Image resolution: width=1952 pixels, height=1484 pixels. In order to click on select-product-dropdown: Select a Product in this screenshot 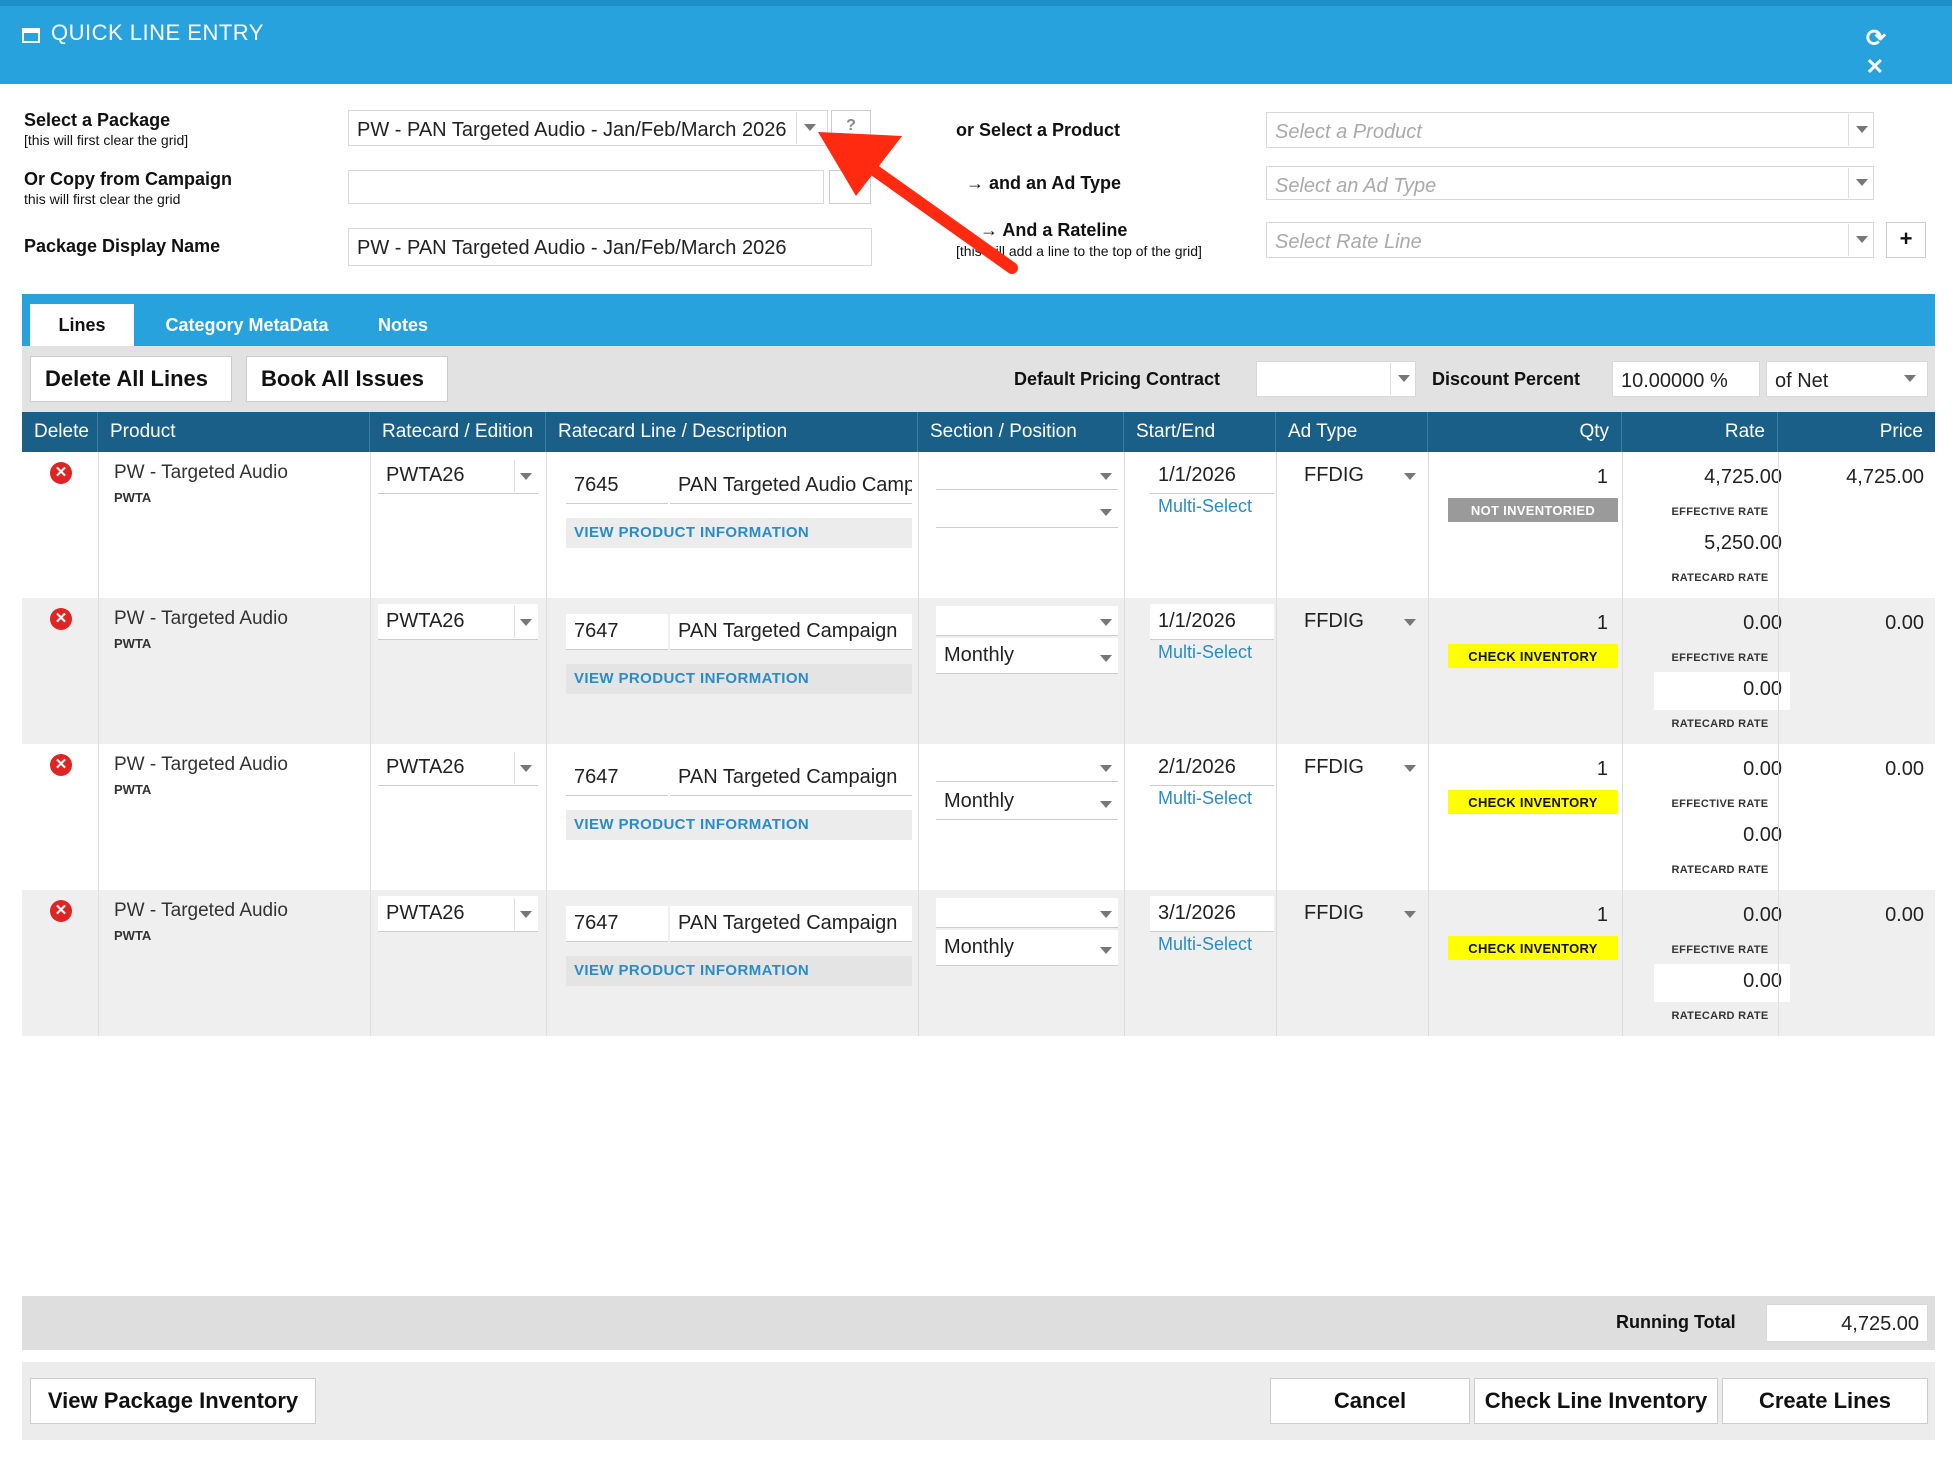, I will do `click(1570, 130)`.